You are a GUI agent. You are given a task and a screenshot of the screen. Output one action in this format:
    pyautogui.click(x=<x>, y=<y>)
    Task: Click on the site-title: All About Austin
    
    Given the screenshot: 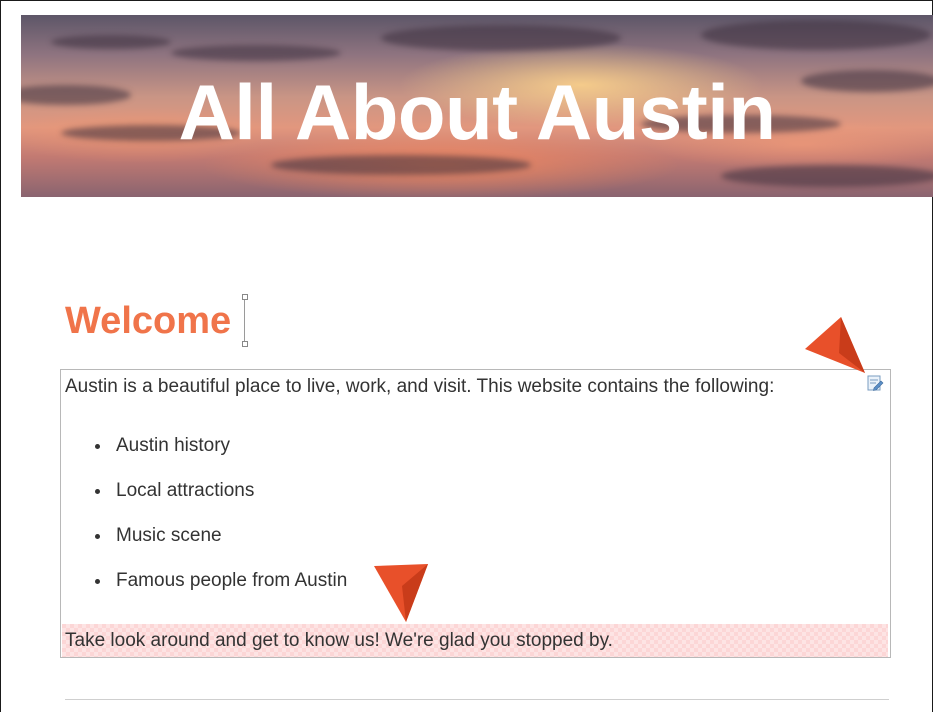 What is the action you would take?
    pyautogui.click(x=477, y=112)
    